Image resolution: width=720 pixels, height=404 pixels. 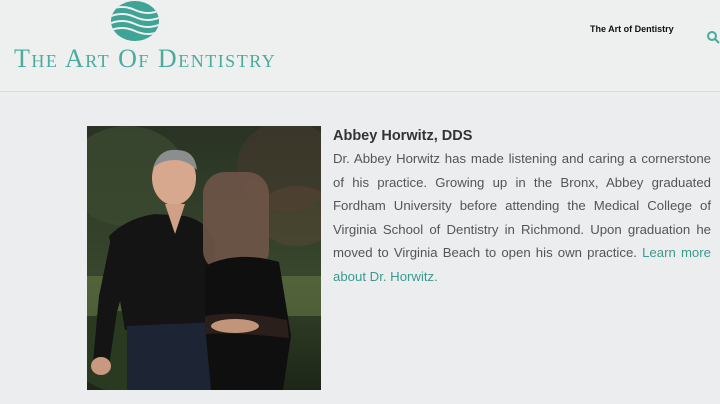 I want to click on doctor-name: Abbey Horwitz, DDS, so click(x=403, y=136).